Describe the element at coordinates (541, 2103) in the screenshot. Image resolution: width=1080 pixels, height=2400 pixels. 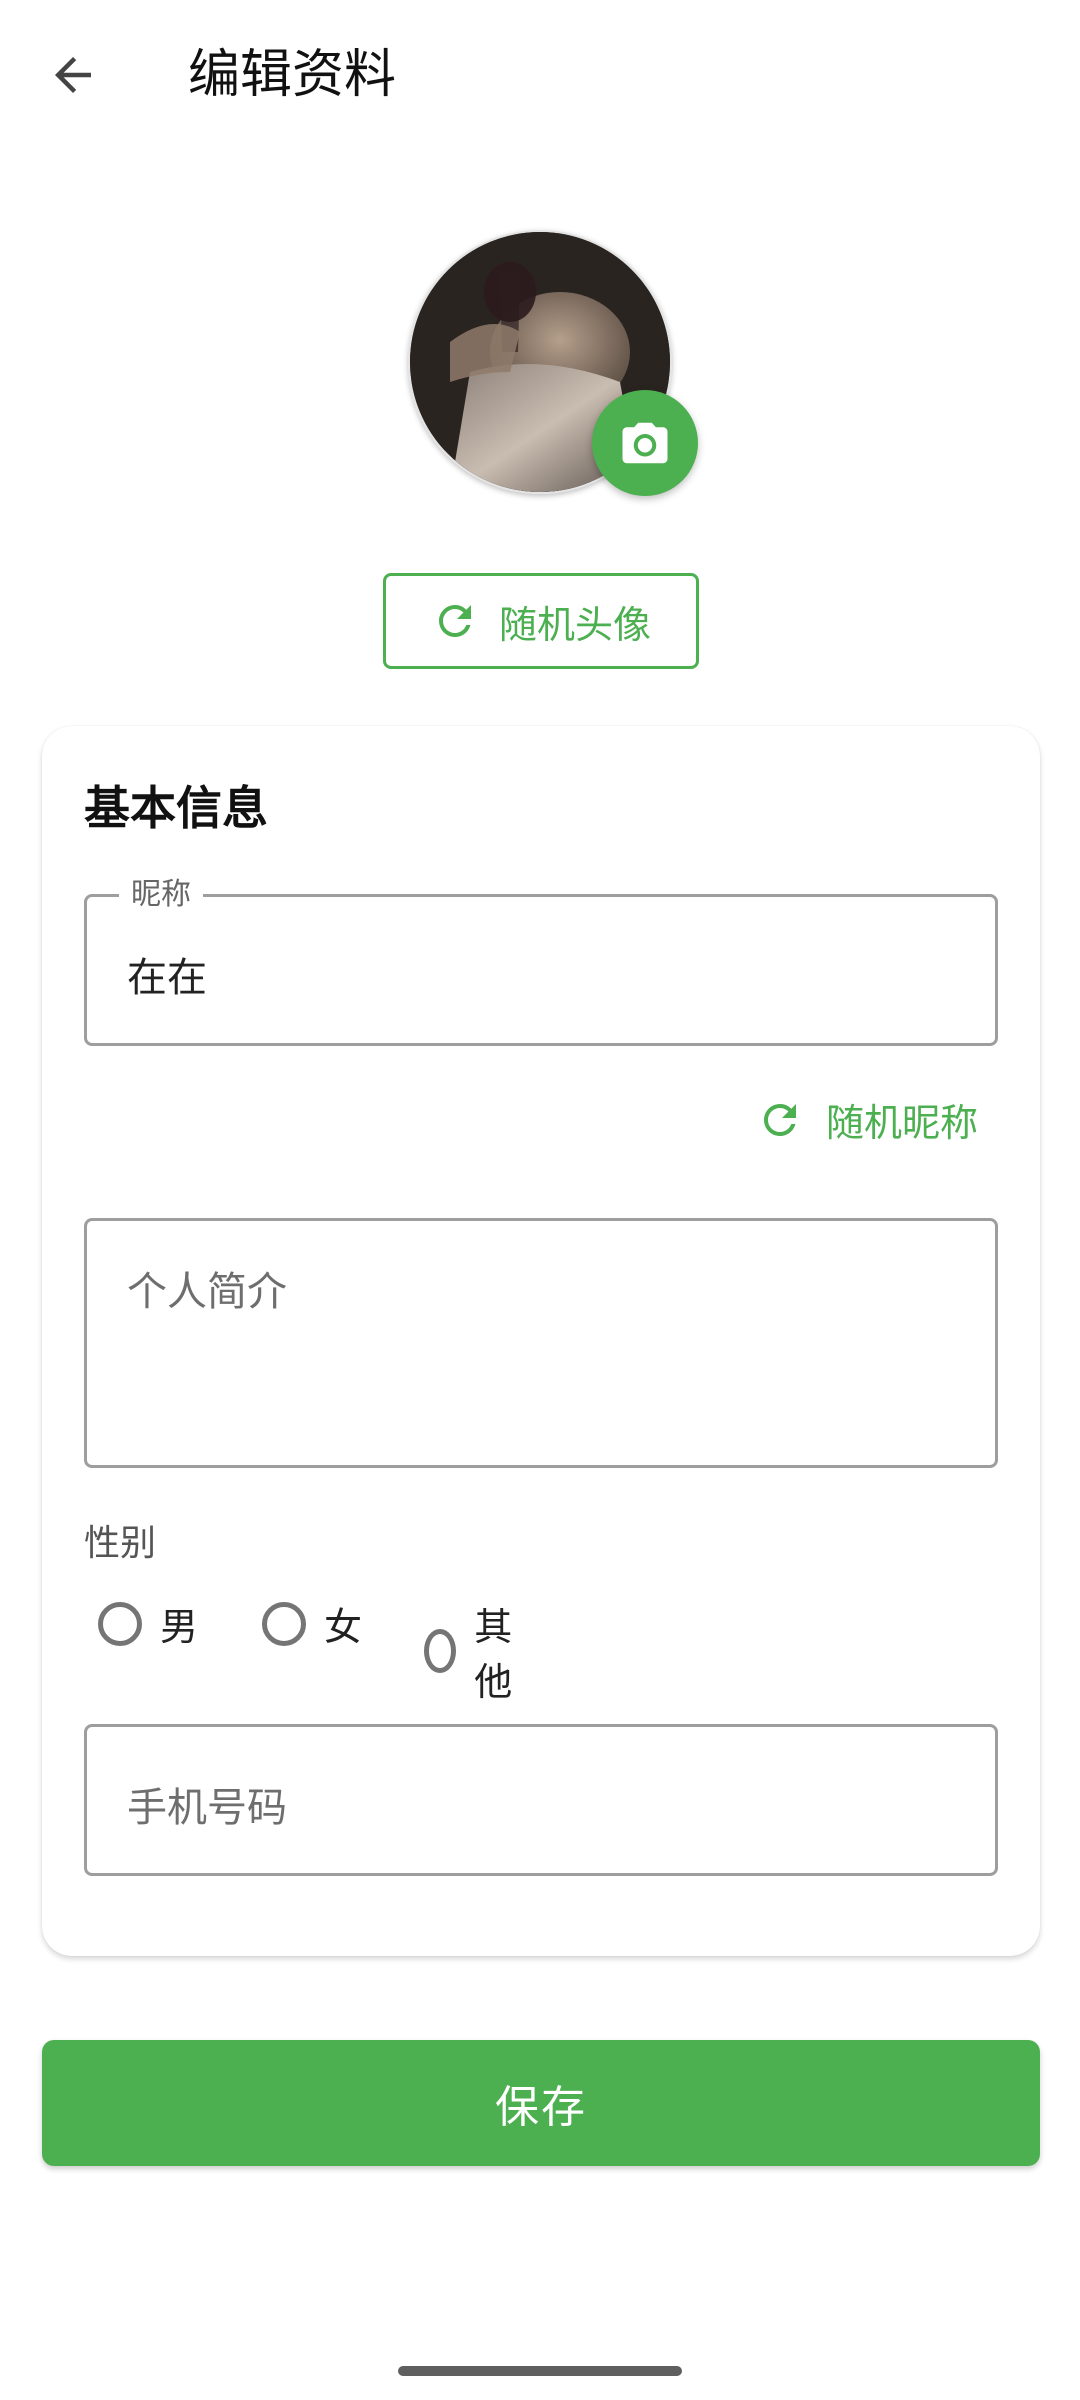
I see `save-button: 保存` at that location.